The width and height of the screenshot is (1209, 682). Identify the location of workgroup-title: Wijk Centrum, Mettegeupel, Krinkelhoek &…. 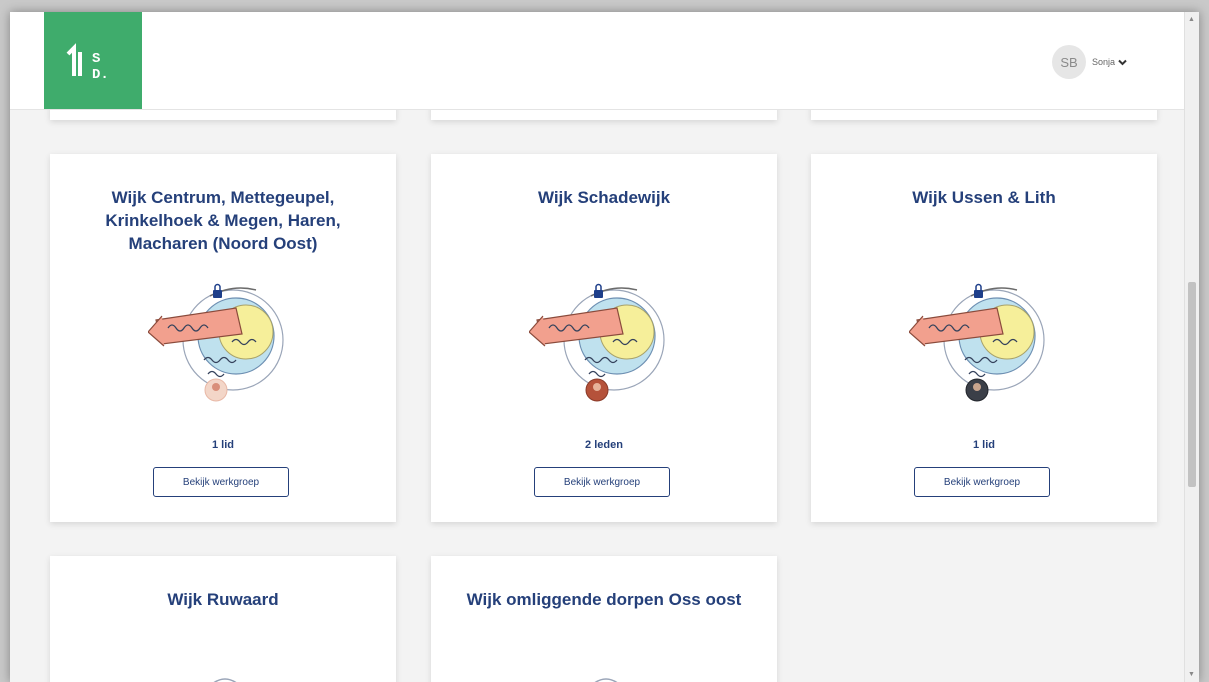
(223, 220).